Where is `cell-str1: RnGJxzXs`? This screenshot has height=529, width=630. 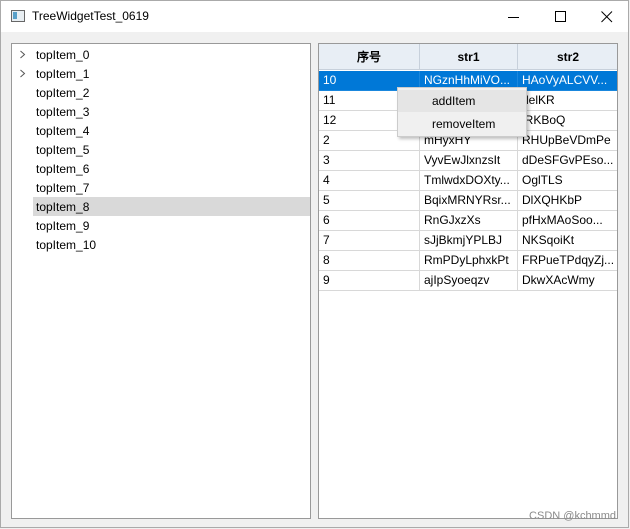 cell-str1: RnGJxzXs is located at coordinates (469, 221).